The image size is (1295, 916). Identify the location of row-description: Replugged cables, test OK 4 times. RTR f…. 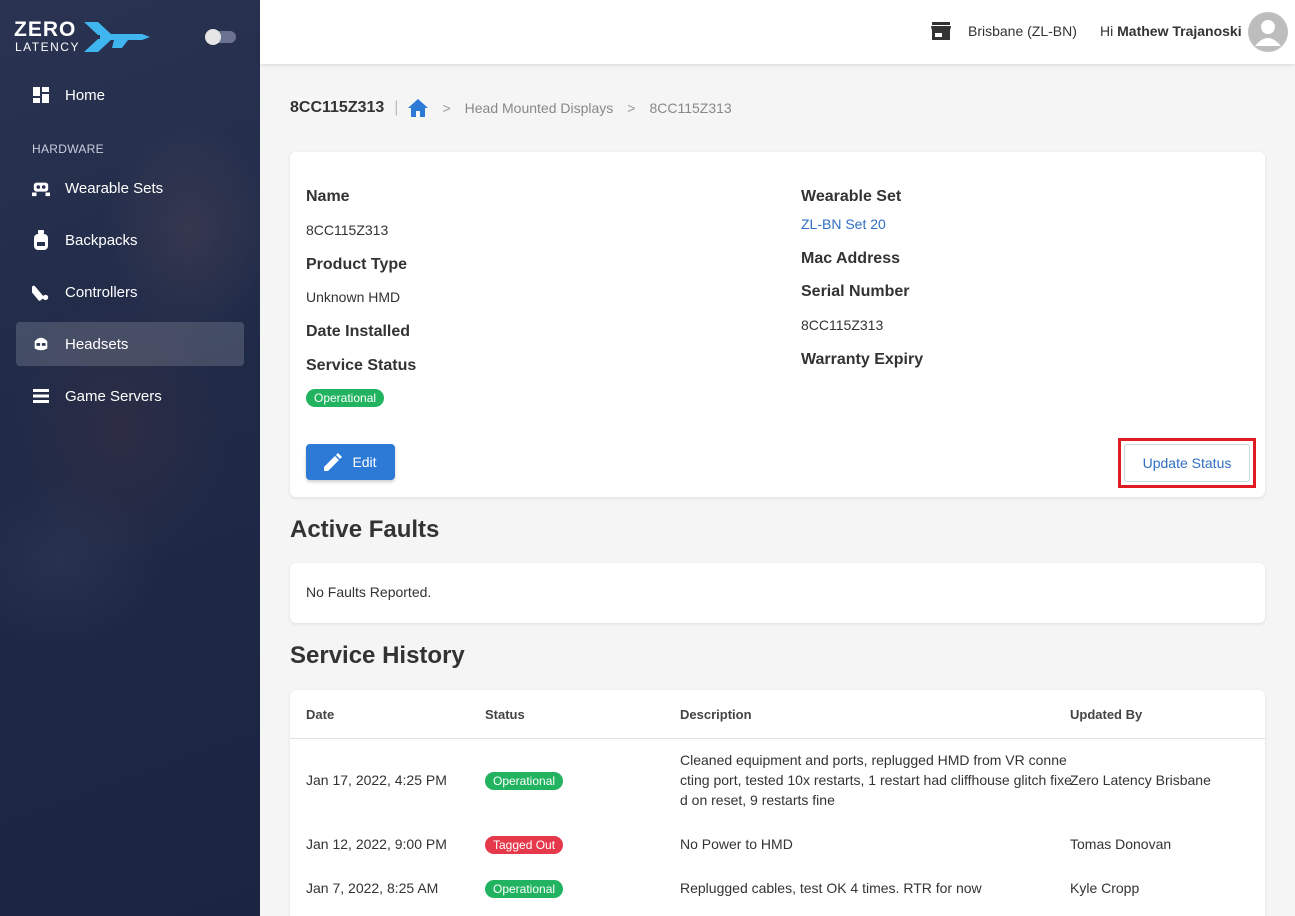
(831, 888).